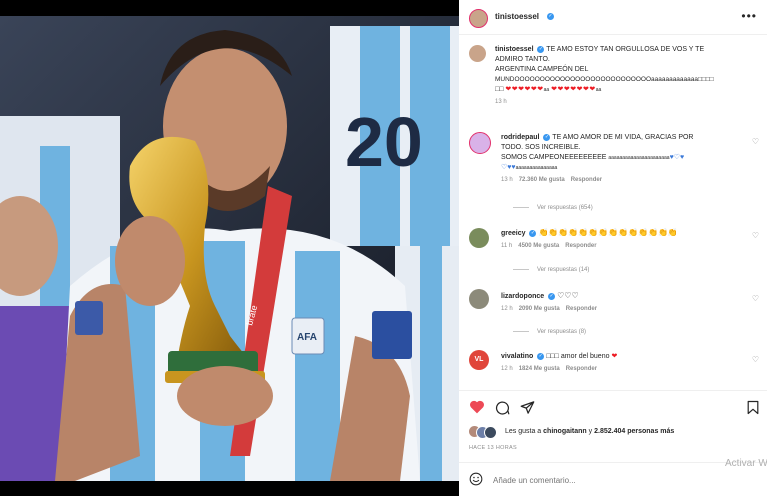  Describe the element at coordinates (384, 142) in the screenshot. I see `svg-text: 20` at that location.